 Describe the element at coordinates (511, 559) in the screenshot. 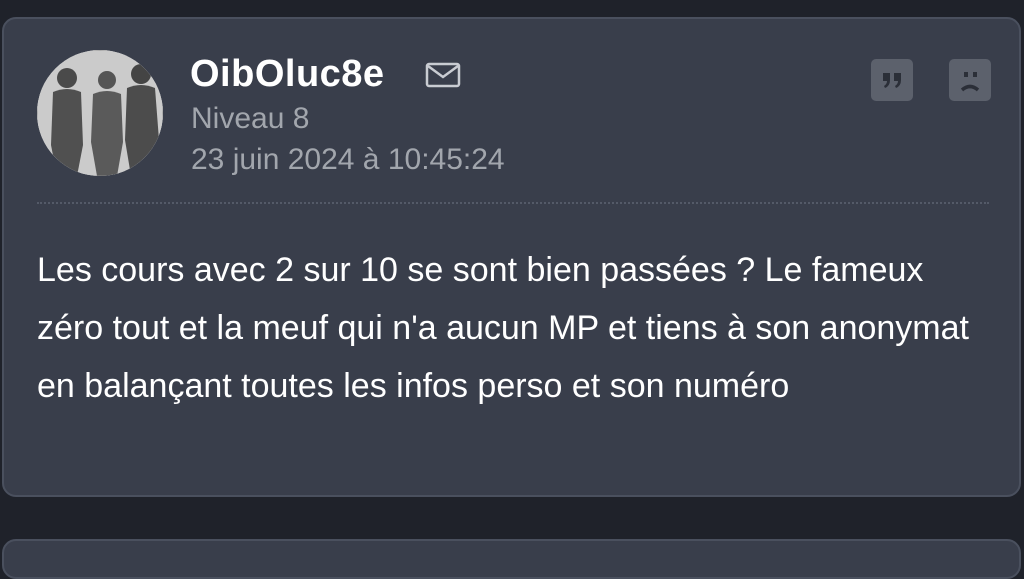

I see `next-post-card` at that location.